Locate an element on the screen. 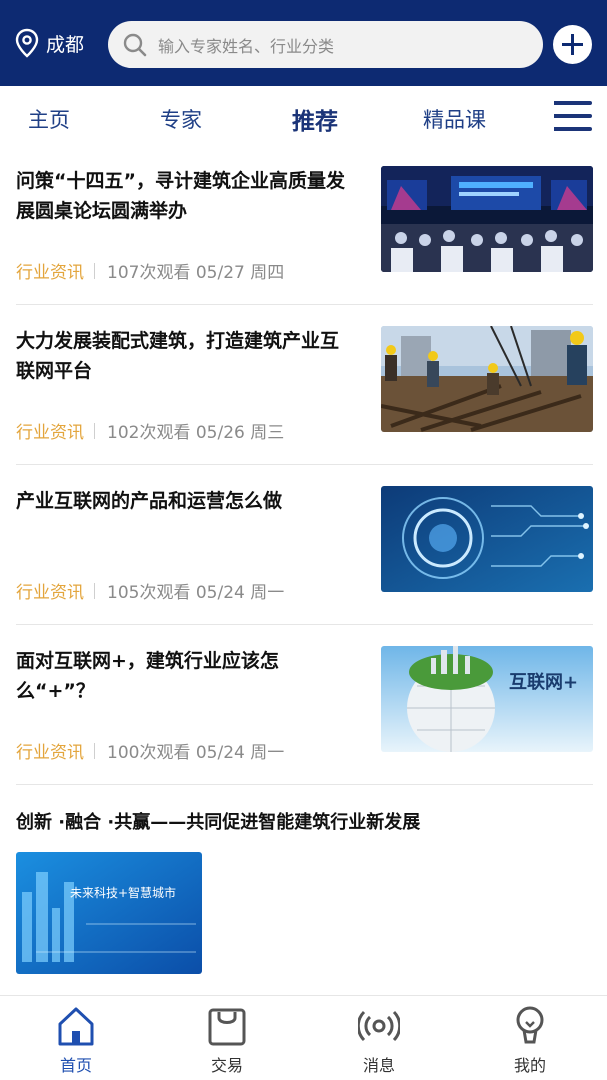 This screenshot has width=607, height=1080. search-icon is located at coordinates (135, 44).